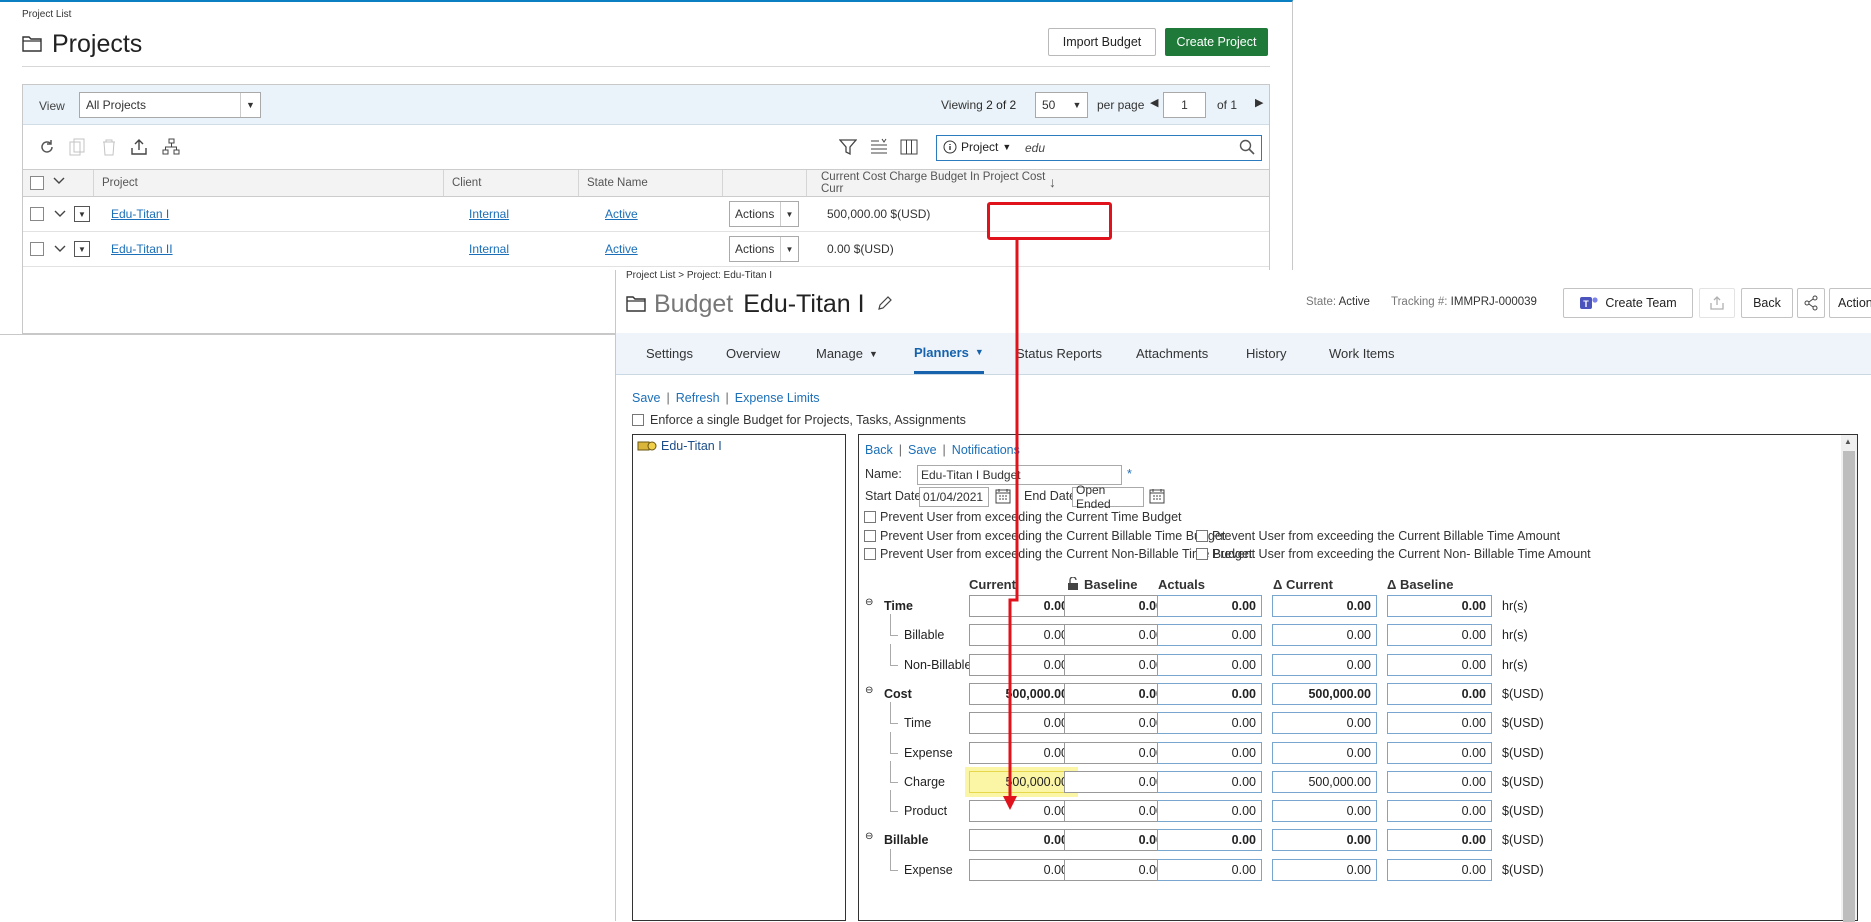 The height and width of the screenshot is (922, 1871). Describe the element at coordinates (777, 398) in the screenshot. I see `expense-limits-link: Expense Limits` at that location.